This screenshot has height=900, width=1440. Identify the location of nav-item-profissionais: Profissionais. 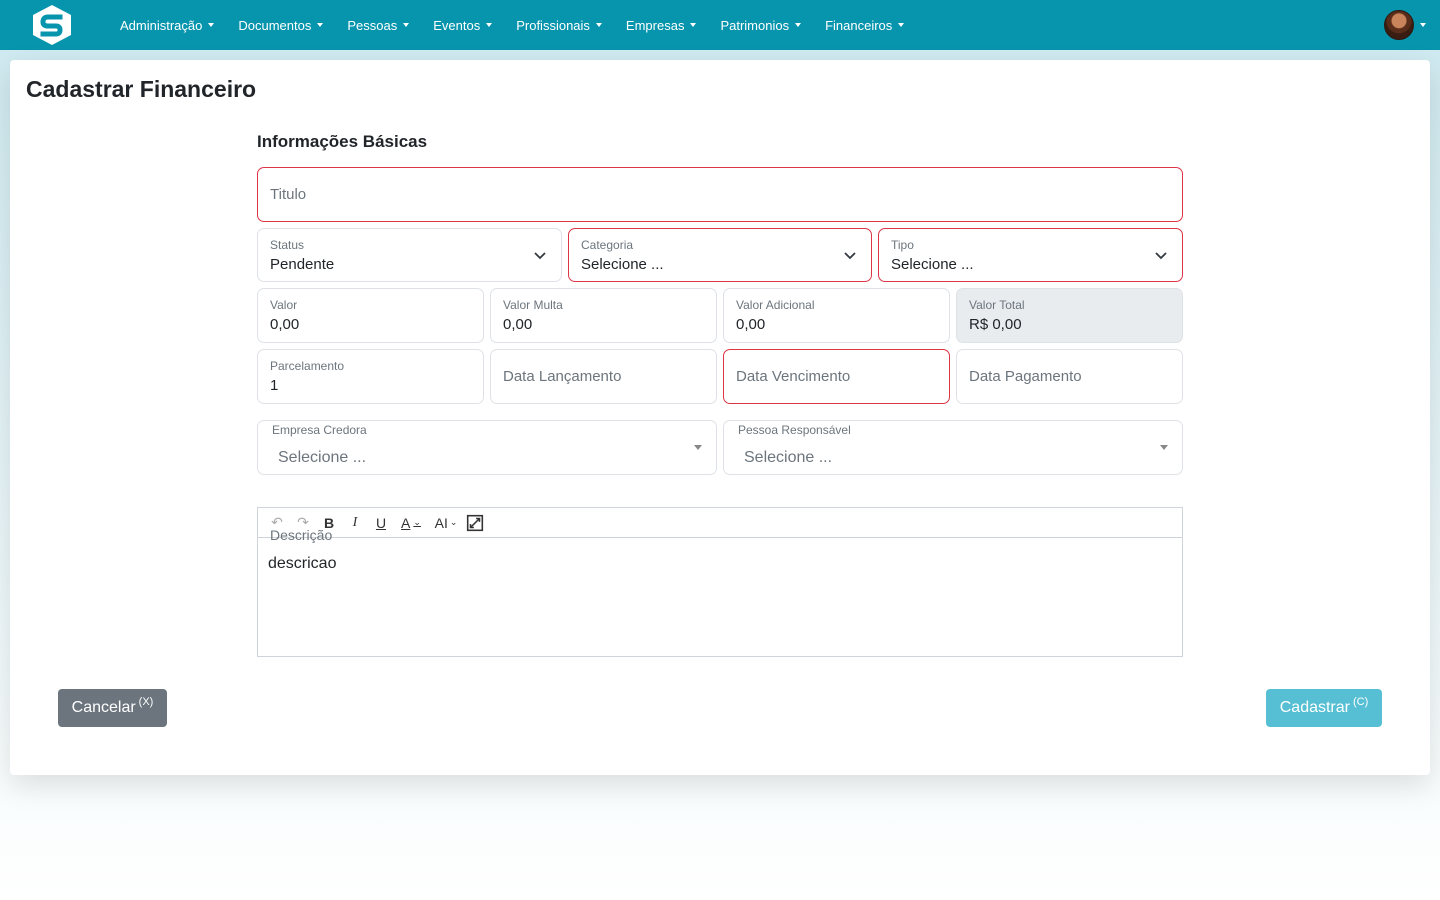
(559, 25).